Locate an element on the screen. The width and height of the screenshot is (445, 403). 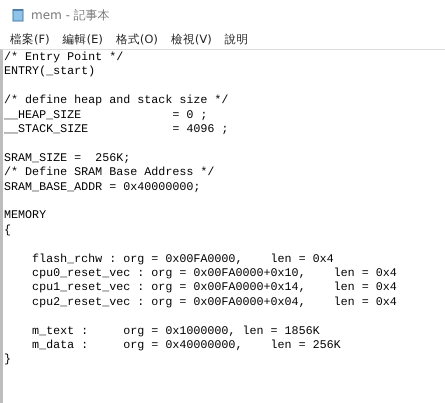
code-line: /* Define SRAM Base Address */ is located at coordinates (109, 172).